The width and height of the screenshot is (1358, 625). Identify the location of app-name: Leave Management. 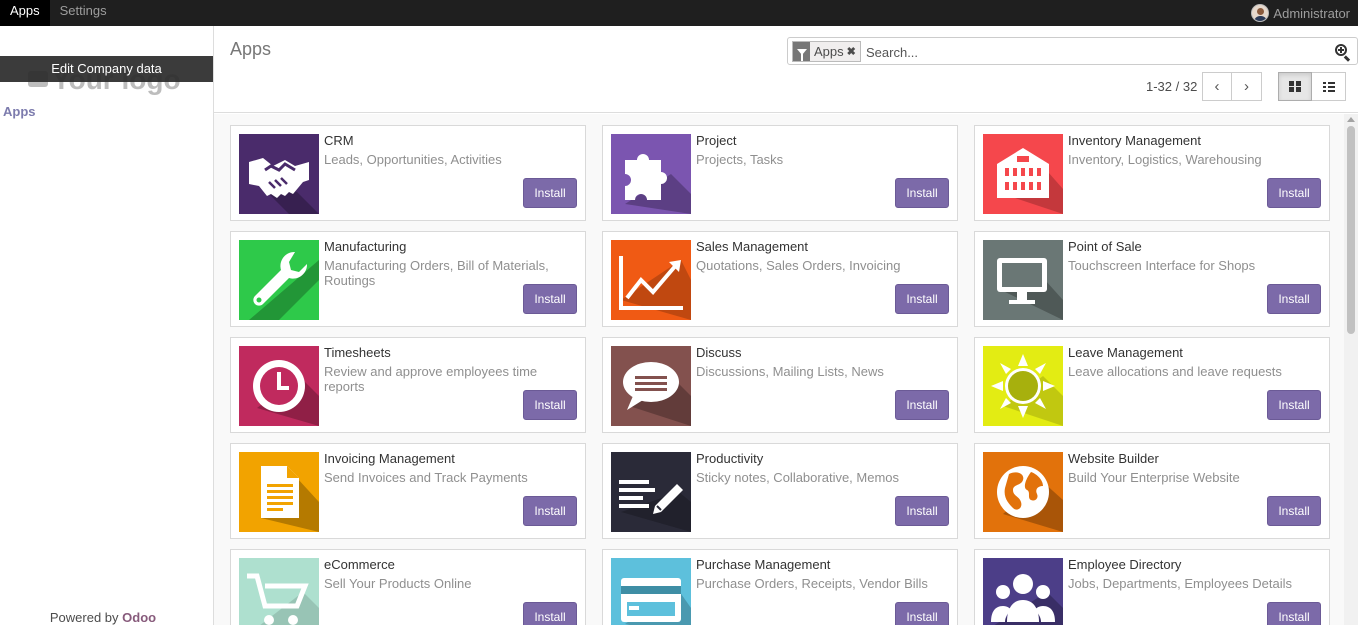
(1125, 352).